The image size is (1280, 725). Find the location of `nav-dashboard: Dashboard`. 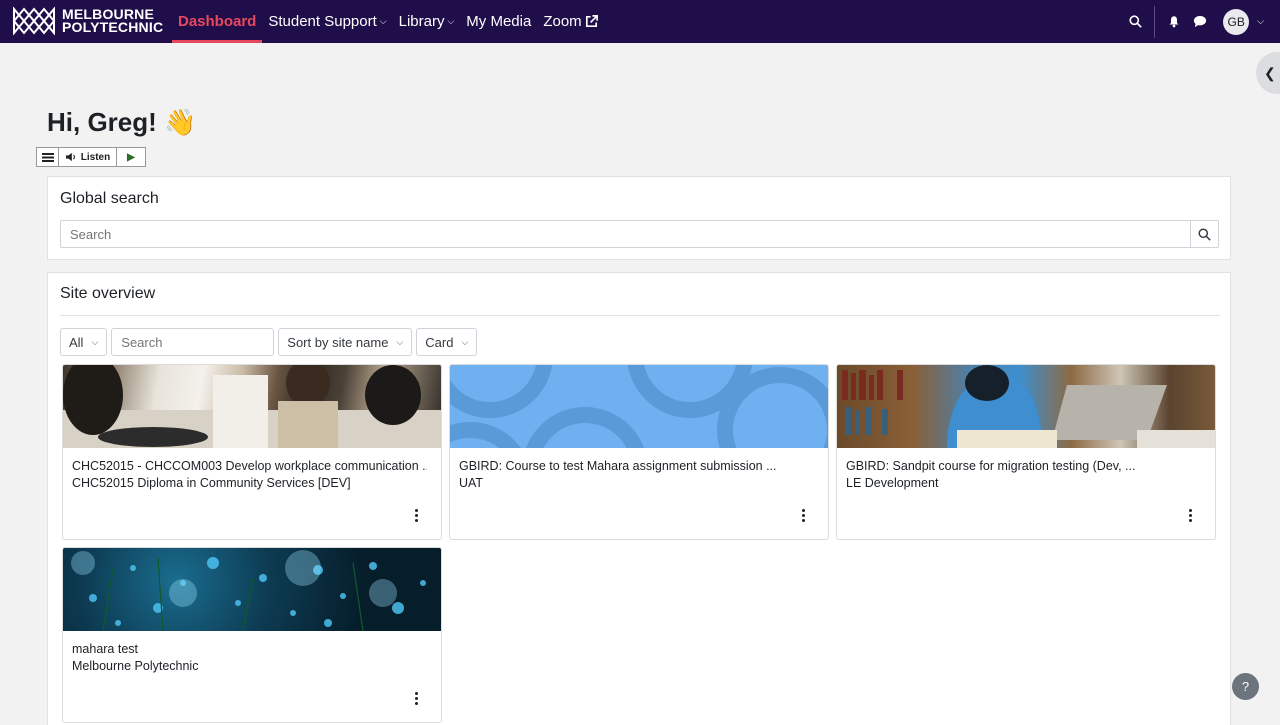

nav-dashboard: Dashboard is located at coordinates (217, 21).